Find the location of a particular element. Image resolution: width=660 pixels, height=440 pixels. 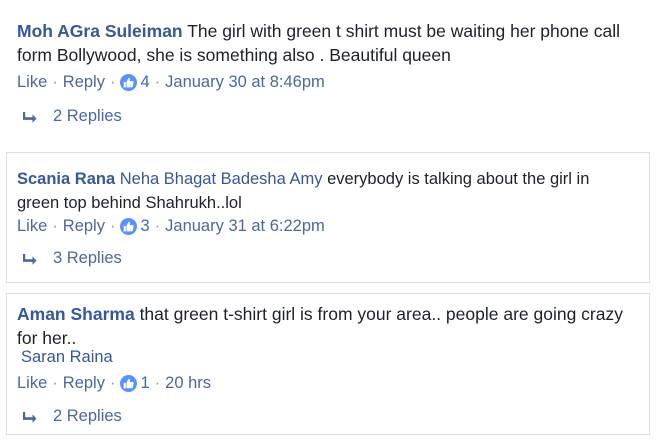

comment-timestamp: January 31 at 6:22pm is located at coordinates (245, 226).